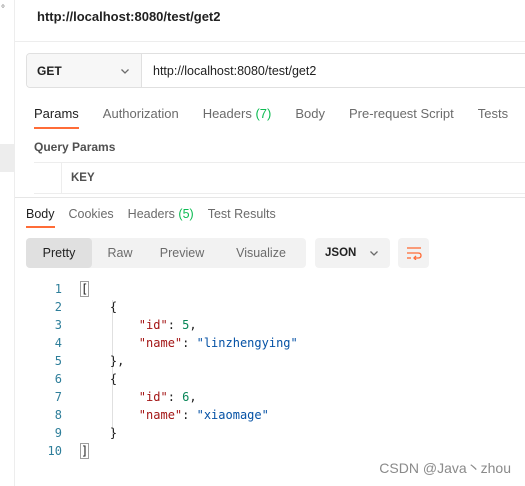 The height and width of the screenshot is (486, 525). What do you see at coordinates (232, 415) in the screenshot?
I see `json-string: "xiaomage"` at bounding box center [232, 415].